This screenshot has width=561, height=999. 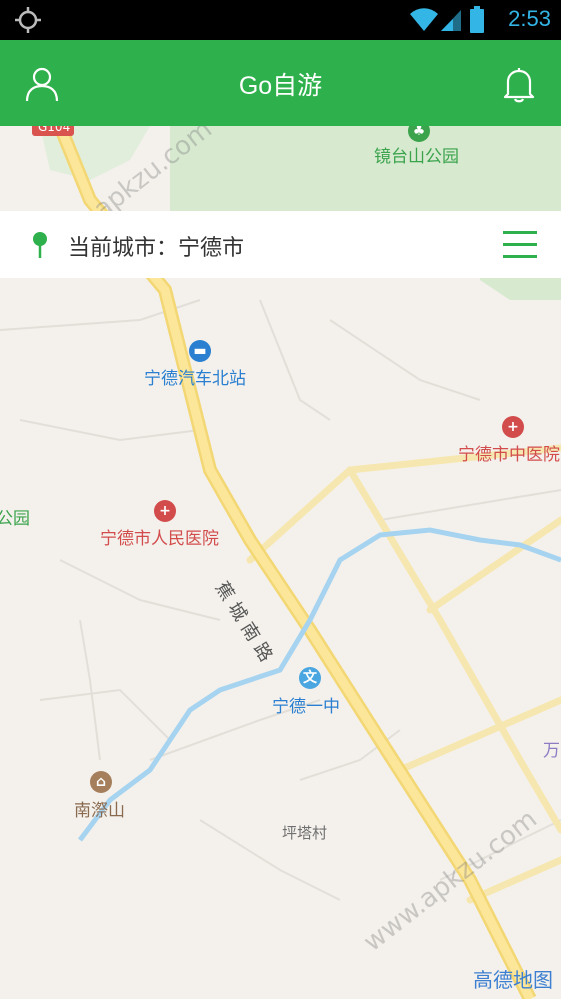 I want to click on bus-marker-icon: ▬, so click(x=200, y=351).